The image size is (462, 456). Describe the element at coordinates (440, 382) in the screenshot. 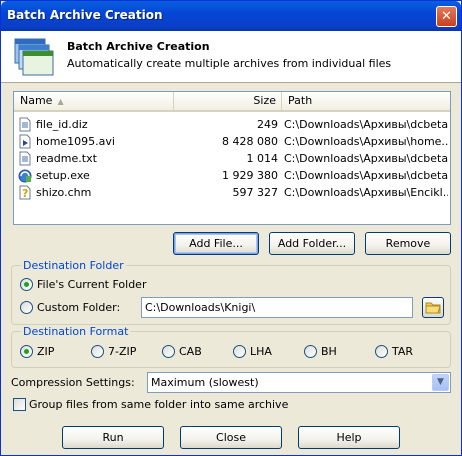

I see `chevron-down-icon: ▼` at that location.